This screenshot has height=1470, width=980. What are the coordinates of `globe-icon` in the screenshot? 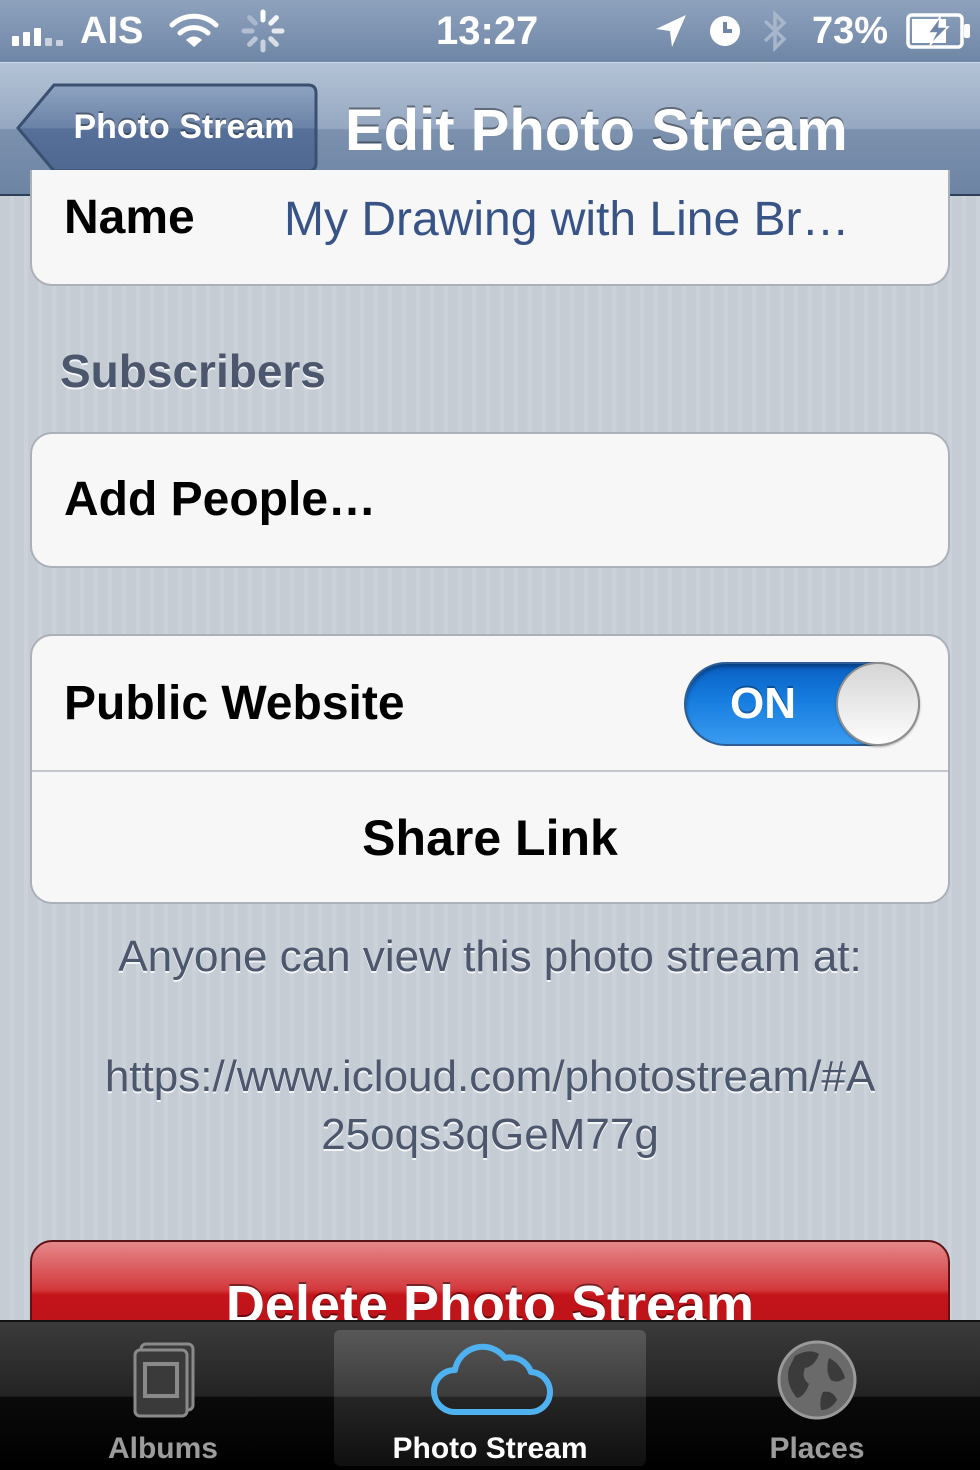 It's located at (817, 1382).